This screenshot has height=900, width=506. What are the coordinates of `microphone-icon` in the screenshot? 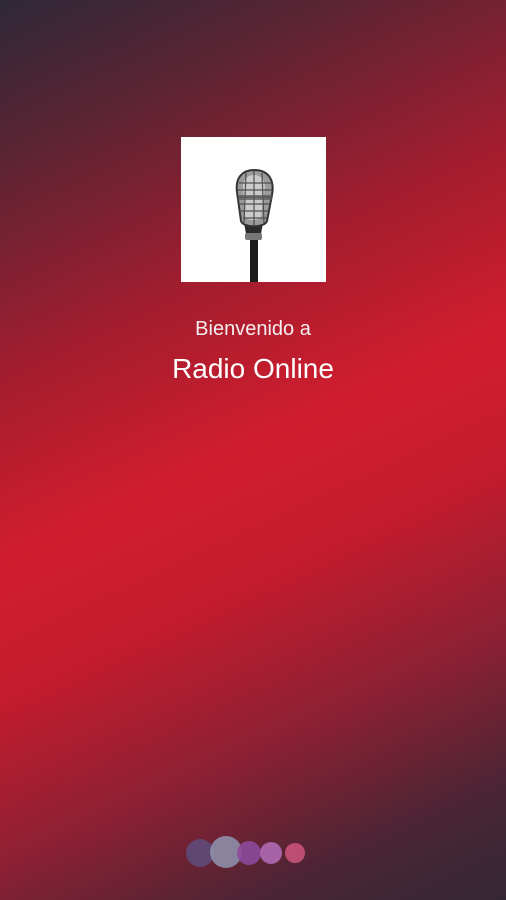 It's located at (254, 225).